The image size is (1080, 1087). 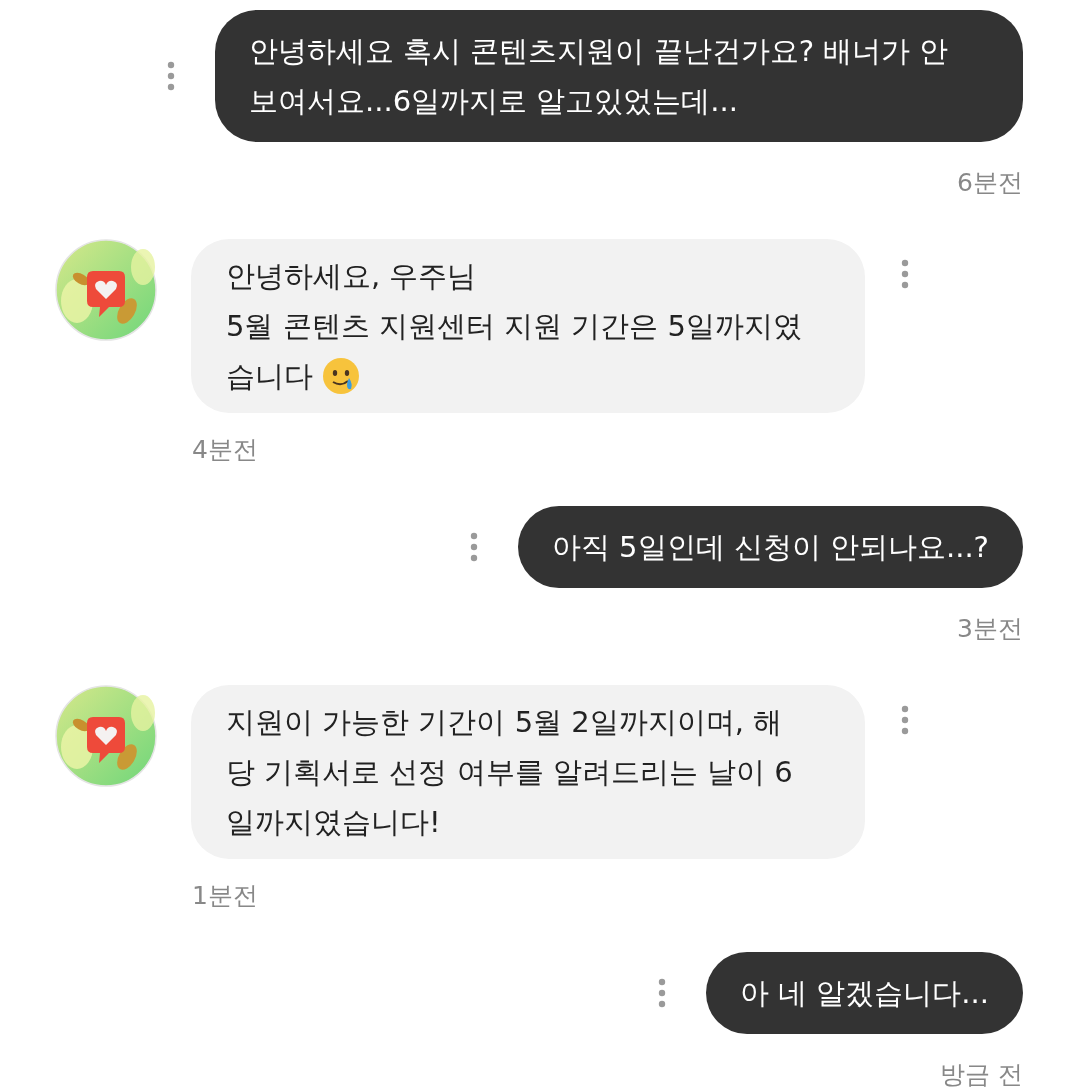 I want to click on timestamp: 방금 전, so click(x=981, y=1073).